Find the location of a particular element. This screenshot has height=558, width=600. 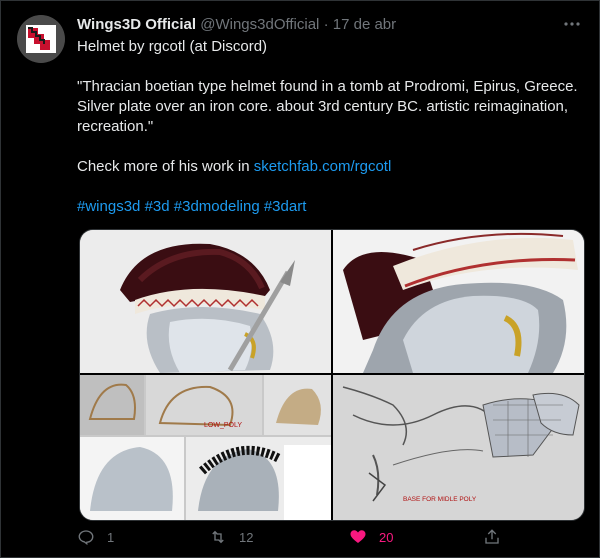

base-mesh-label: BASE FOR MIDLE POLY is located at coordinates (440, 499).